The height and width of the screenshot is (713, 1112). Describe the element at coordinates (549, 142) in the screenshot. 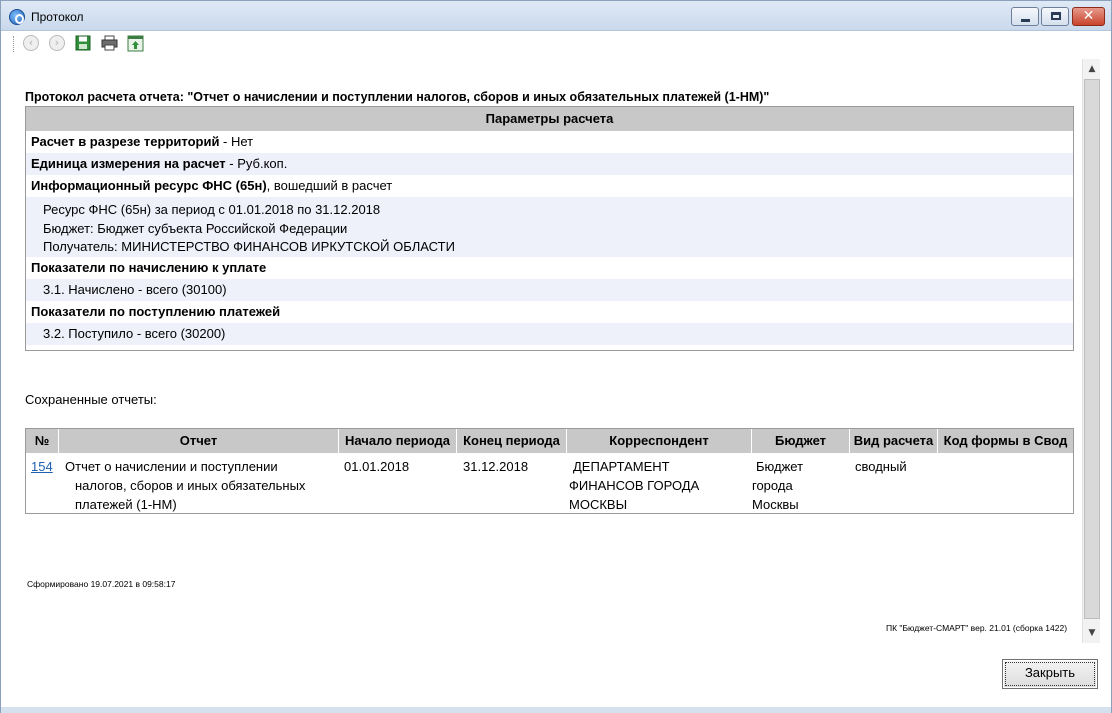

I see `param-territory: Расчет в разрезе территорий - Нет` at that location.